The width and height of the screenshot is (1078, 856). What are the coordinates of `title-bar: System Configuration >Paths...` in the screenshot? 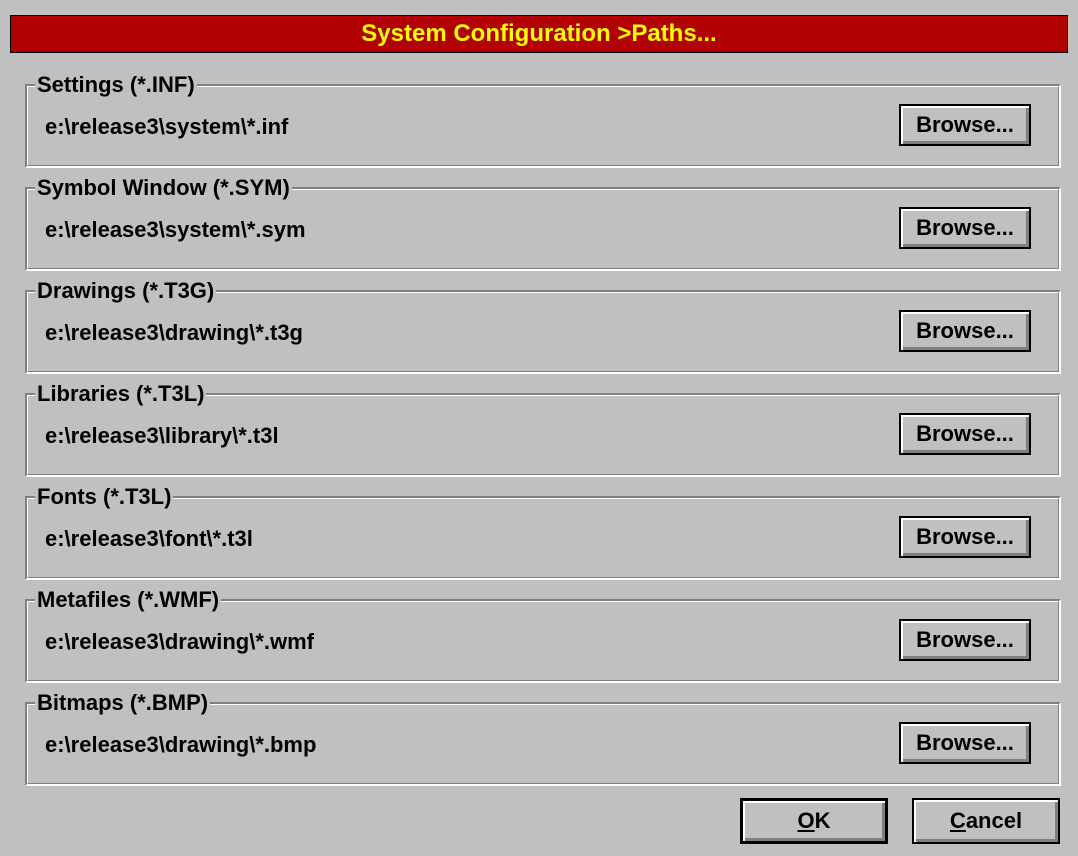 It's located at (539, 34).